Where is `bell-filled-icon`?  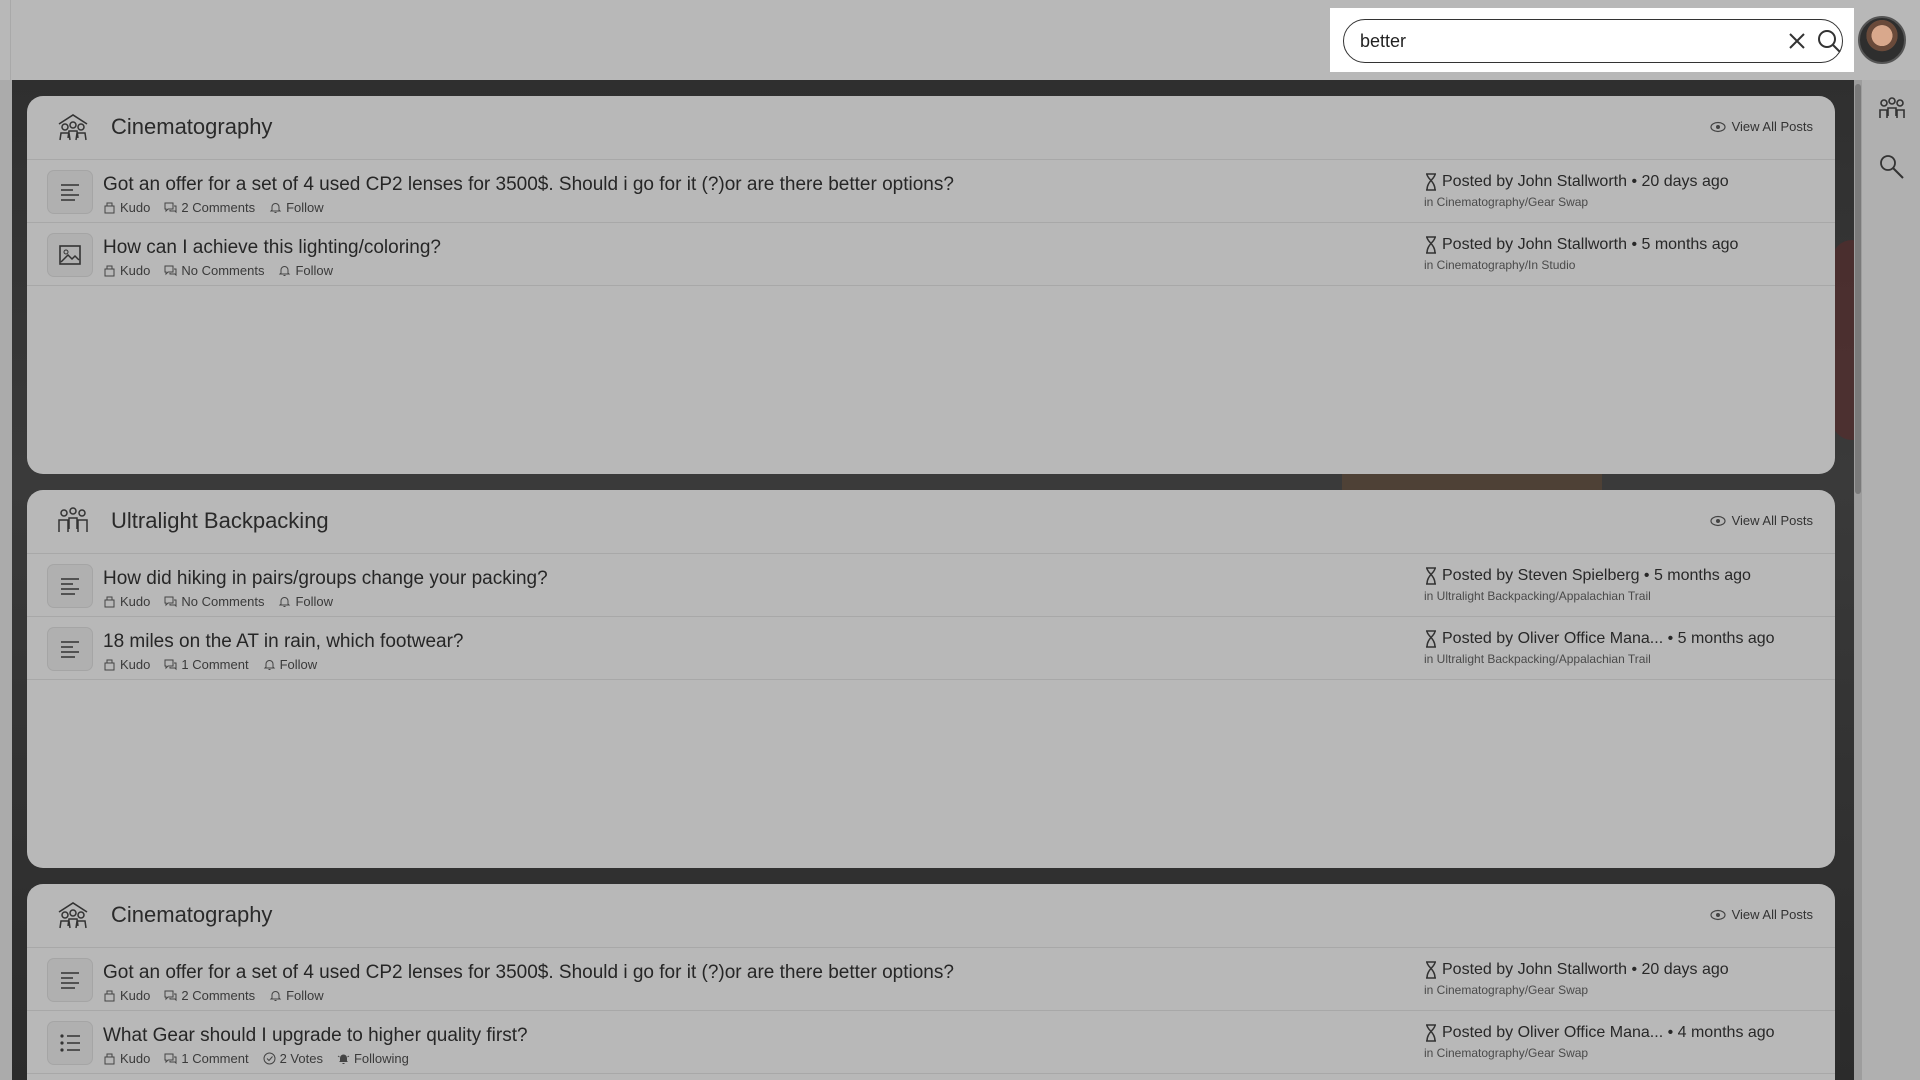 bell-filled-icon is located at coordinates (343, 1059).